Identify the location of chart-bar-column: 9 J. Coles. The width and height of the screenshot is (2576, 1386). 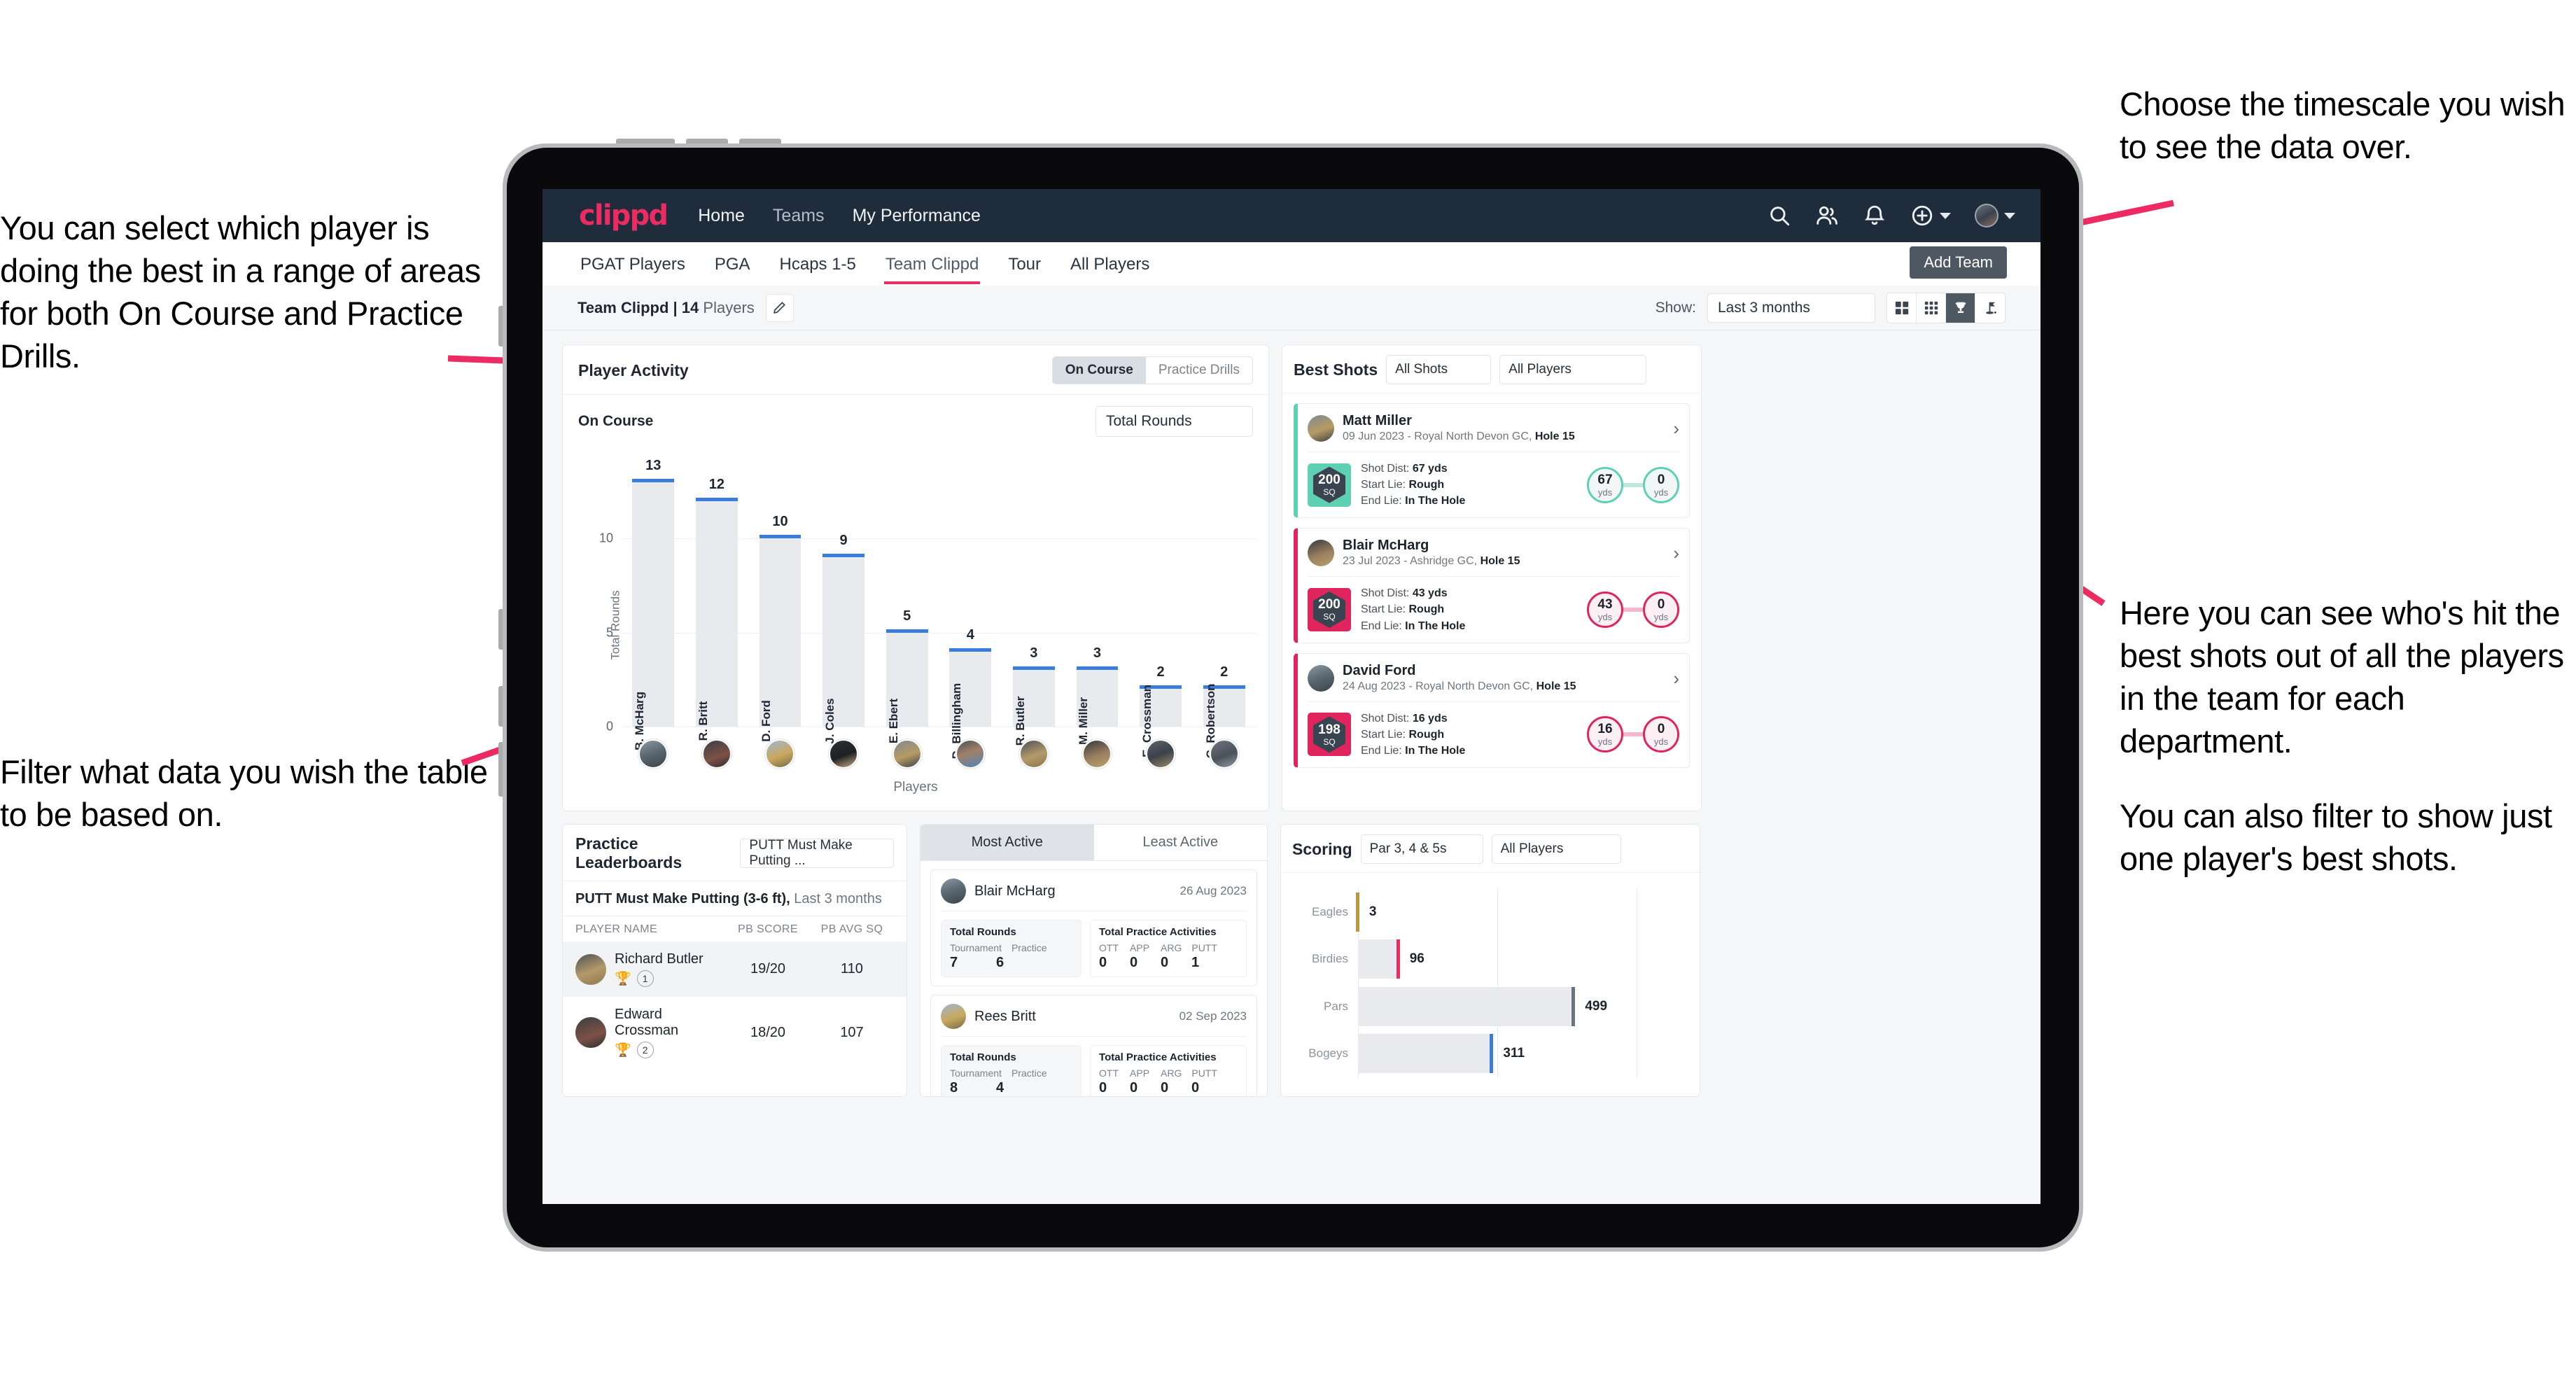
(844, 603).